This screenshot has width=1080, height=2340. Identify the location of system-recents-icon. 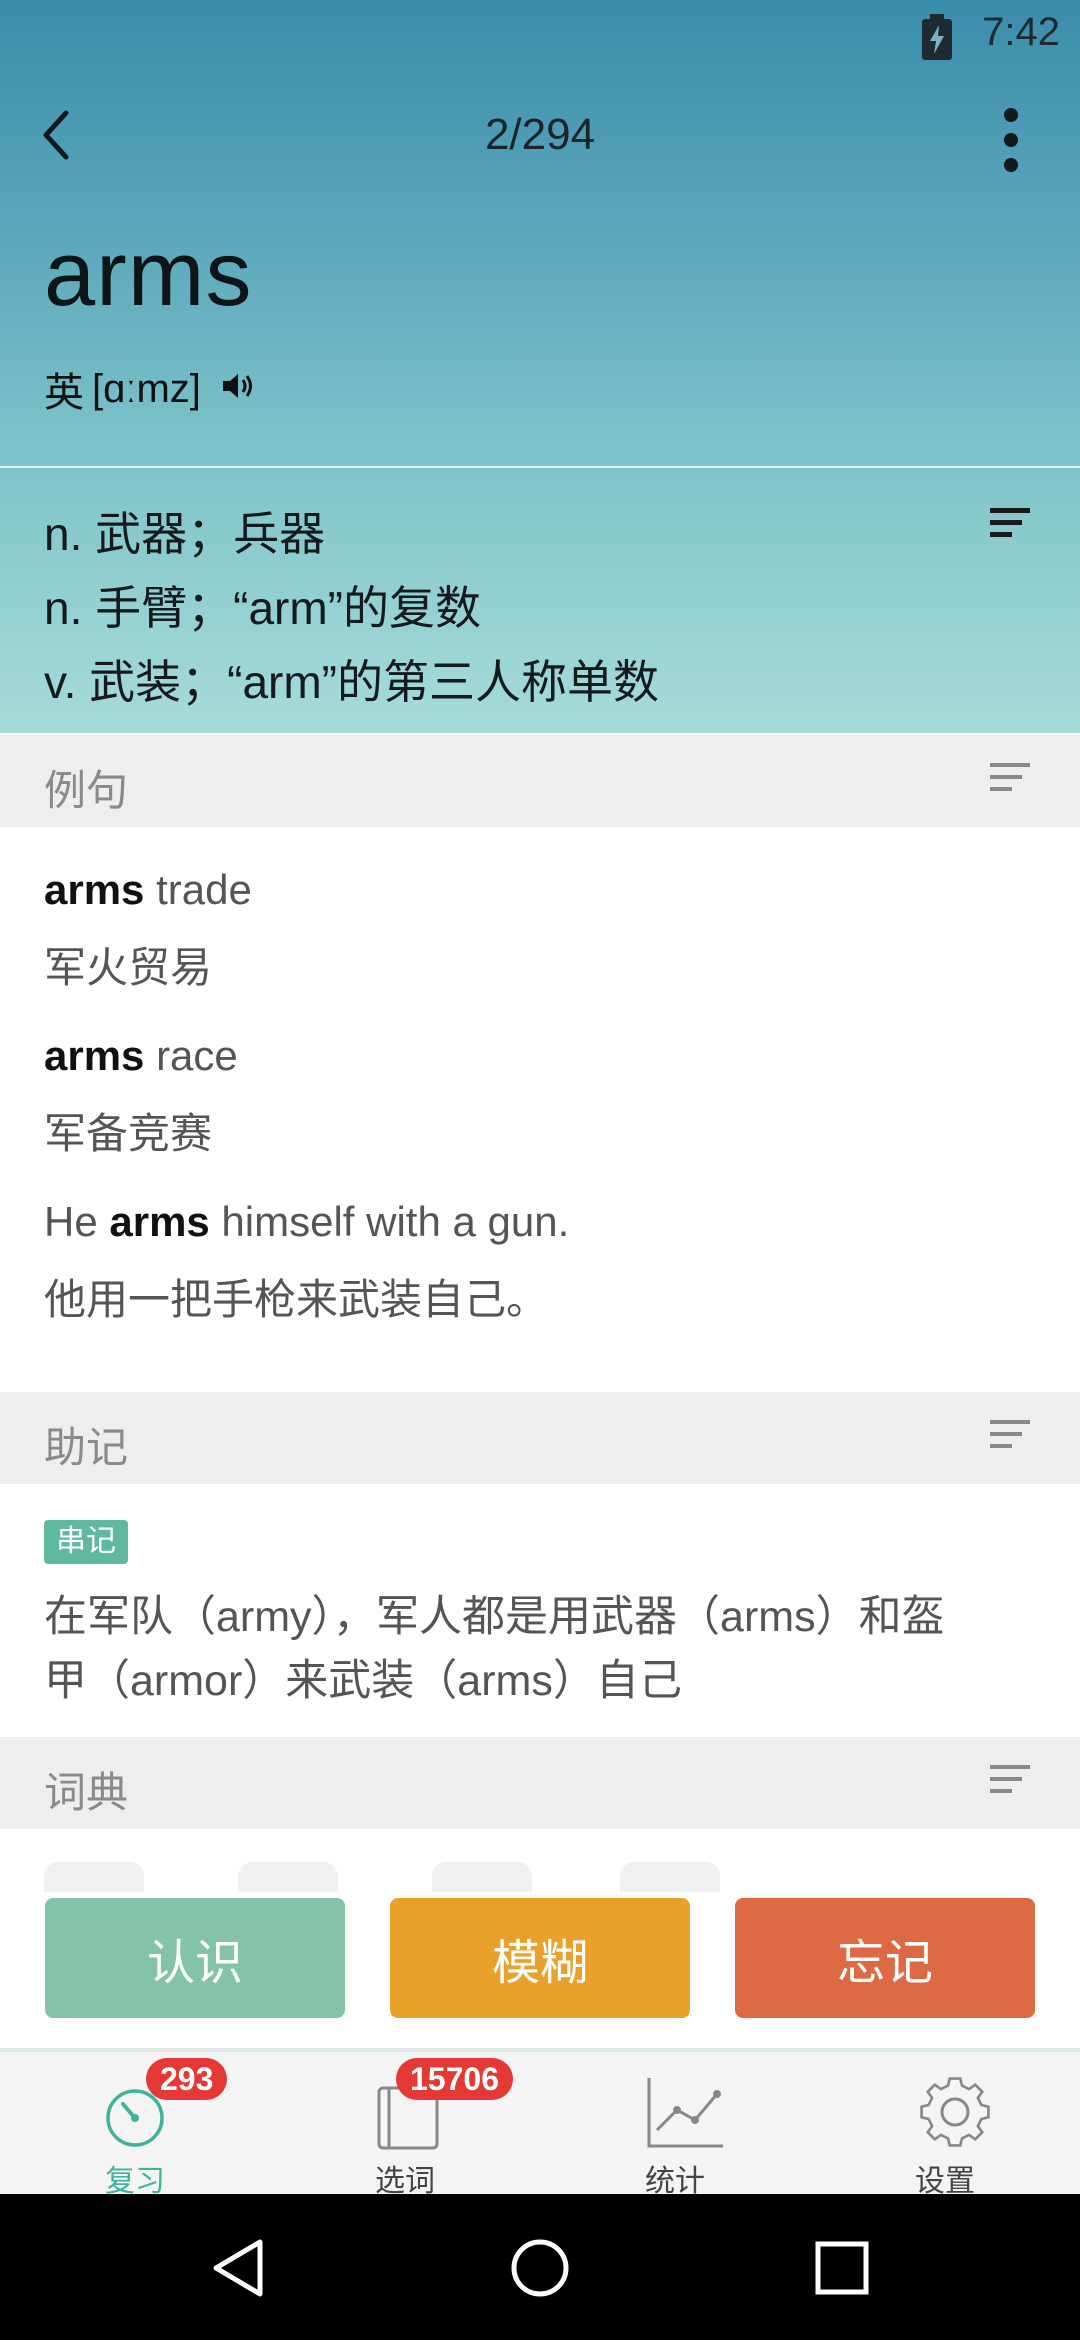
(842, 2270).